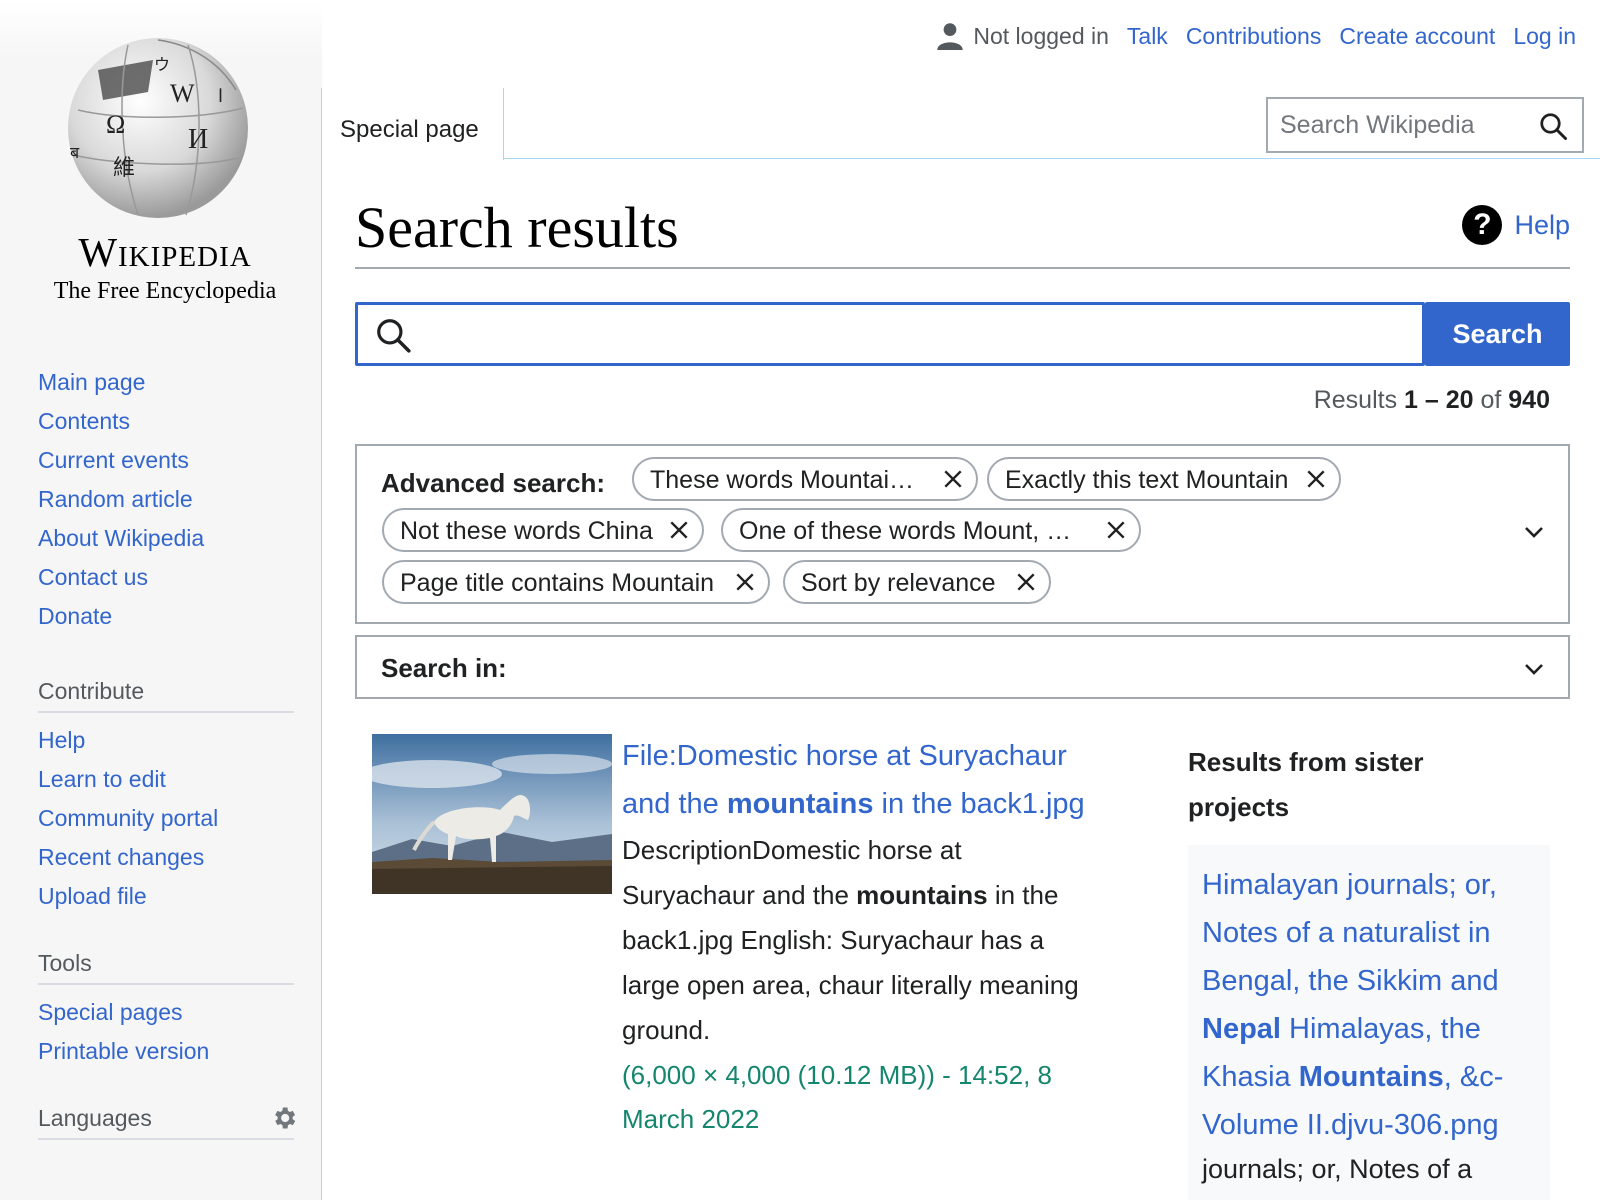 Image resolution: width=1600 pixels, height=1200 pixels. Describe the element at coordinates (898, 583) in the screenshot. I see `chip-label: Sort by relevance` at that location.